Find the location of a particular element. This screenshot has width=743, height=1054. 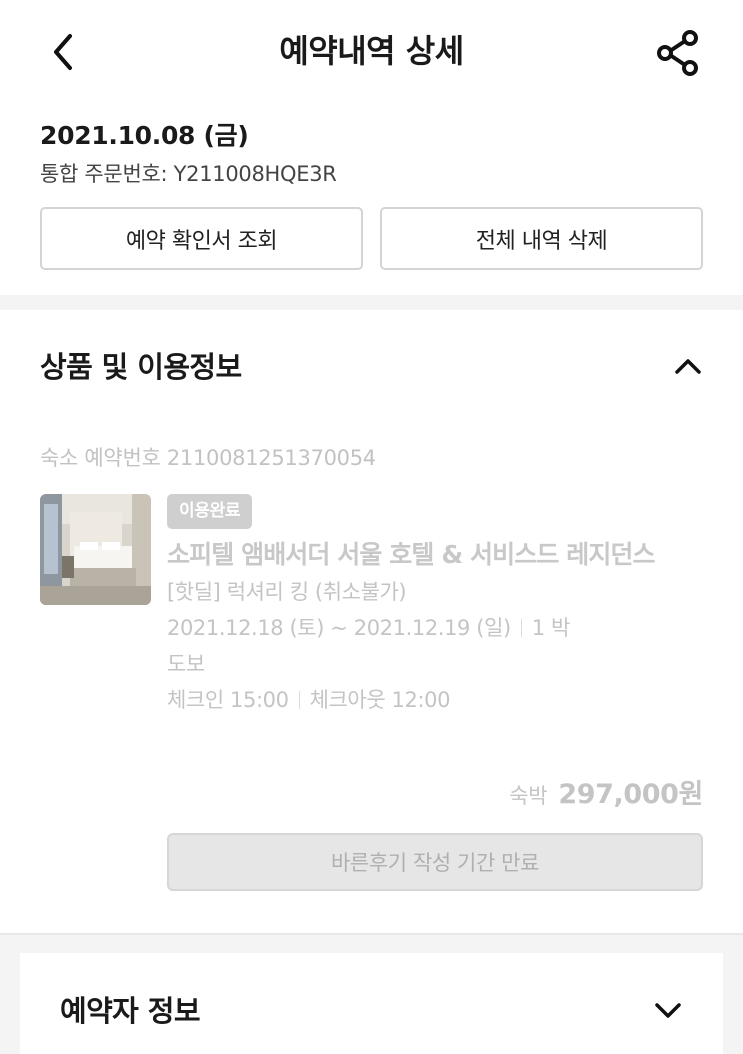

order-date: 2021.10.08 (금) is located at coordinates (144, 135).